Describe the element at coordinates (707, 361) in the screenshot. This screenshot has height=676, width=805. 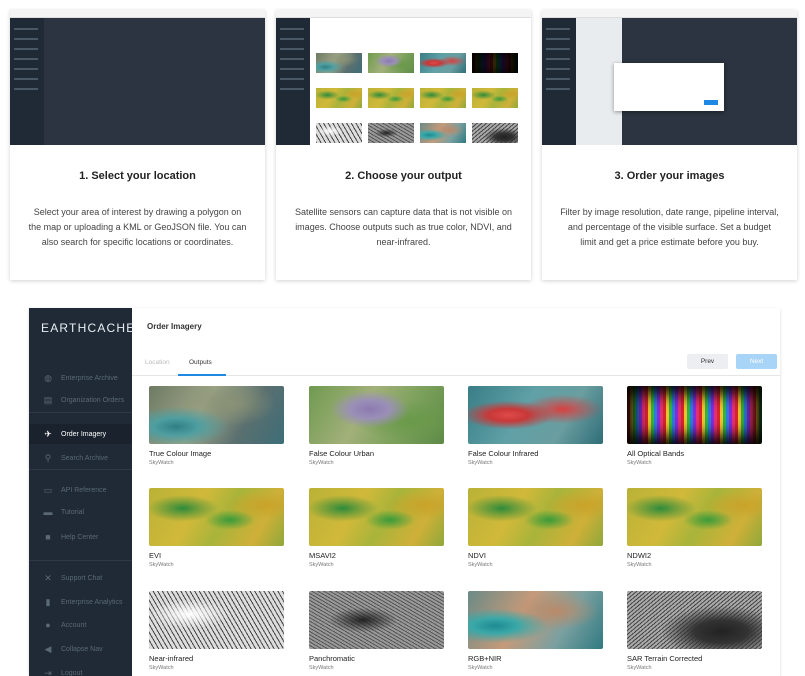
I see `prev-button: Prev` at that location.